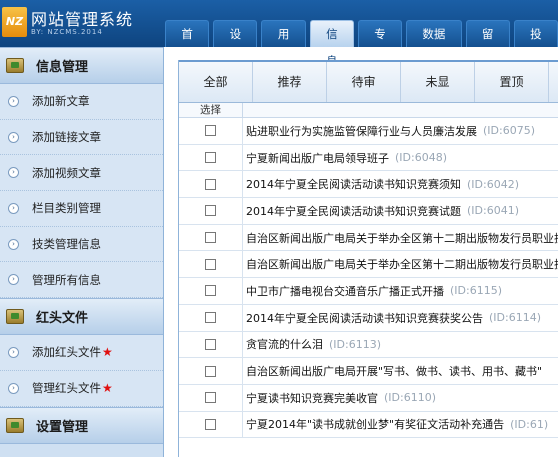  I want to click on table-row: 自治区新闻出版广电局关于举办全区第十二期出版物发行员职业技能鉴定培训的通知, so click(368, 265).